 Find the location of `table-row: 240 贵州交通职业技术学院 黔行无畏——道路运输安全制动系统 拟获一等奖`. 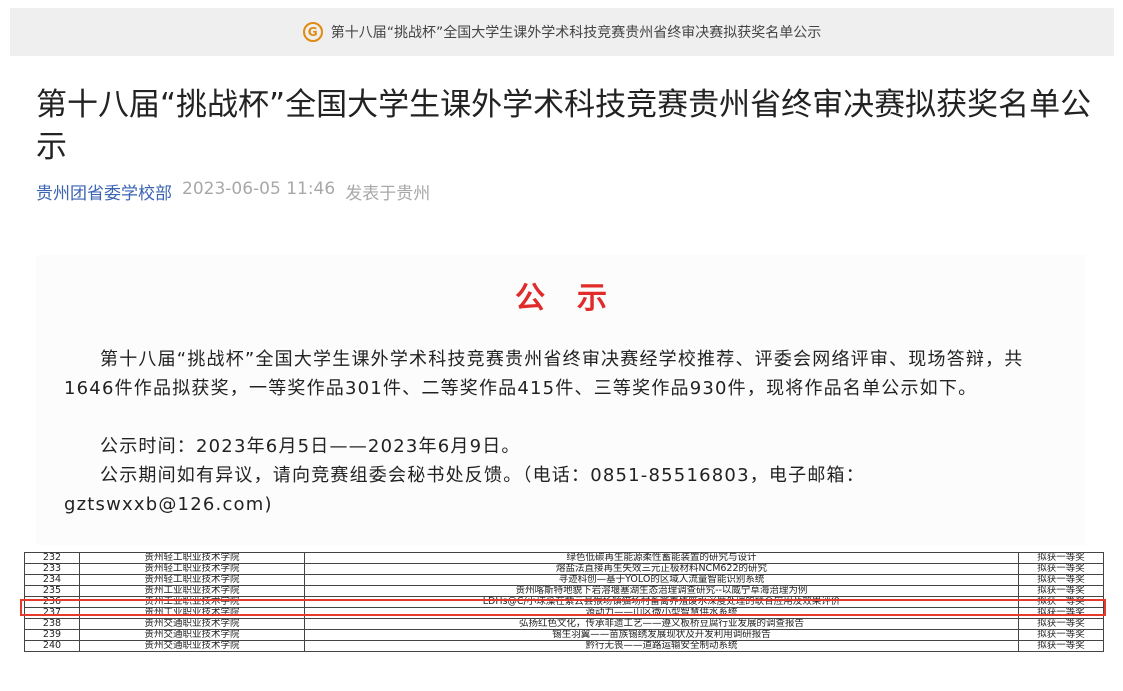

table-row: 240 贵州交通职业技术学院 黔行无畏——道路运输安全制动系统 拟获一等奖 is located at coordinates (564, 646).